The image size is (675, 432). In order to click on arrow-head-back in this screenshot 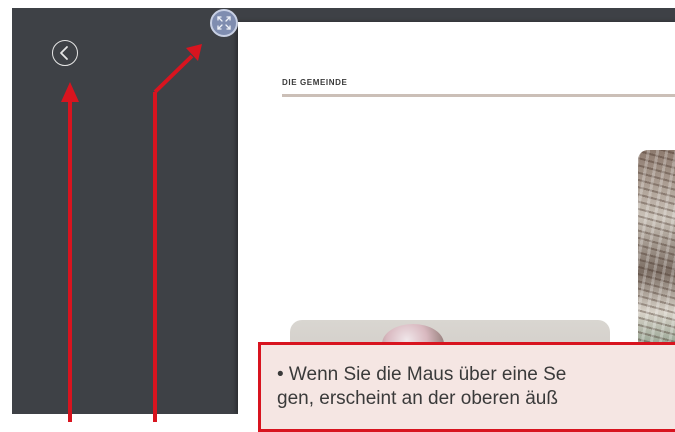, I will do `click(70, 92)`.